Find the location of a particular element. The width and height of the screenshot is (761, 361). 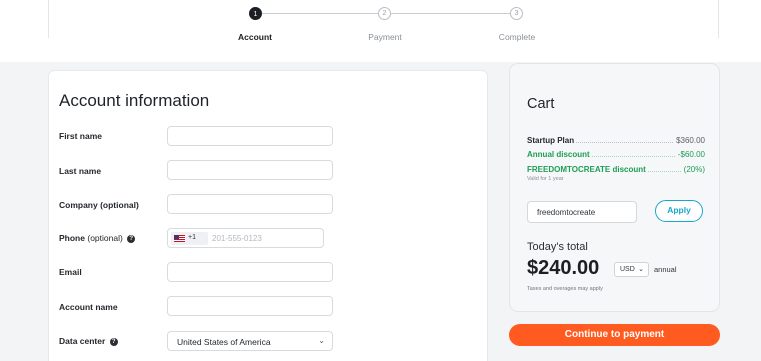

cart-title: Cart is located at coordinates (541, 104).